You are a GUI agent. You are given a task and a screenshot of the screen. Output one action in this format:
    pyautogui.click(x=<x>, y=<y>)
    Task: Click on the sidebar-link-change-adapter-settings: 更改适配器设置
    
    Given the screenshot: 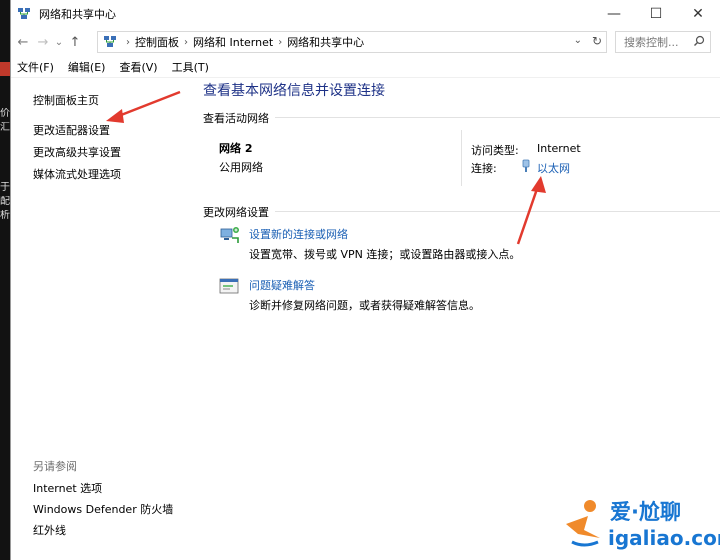 What is the action you would take?
    pyautogui.click(x=71, y=130)
    